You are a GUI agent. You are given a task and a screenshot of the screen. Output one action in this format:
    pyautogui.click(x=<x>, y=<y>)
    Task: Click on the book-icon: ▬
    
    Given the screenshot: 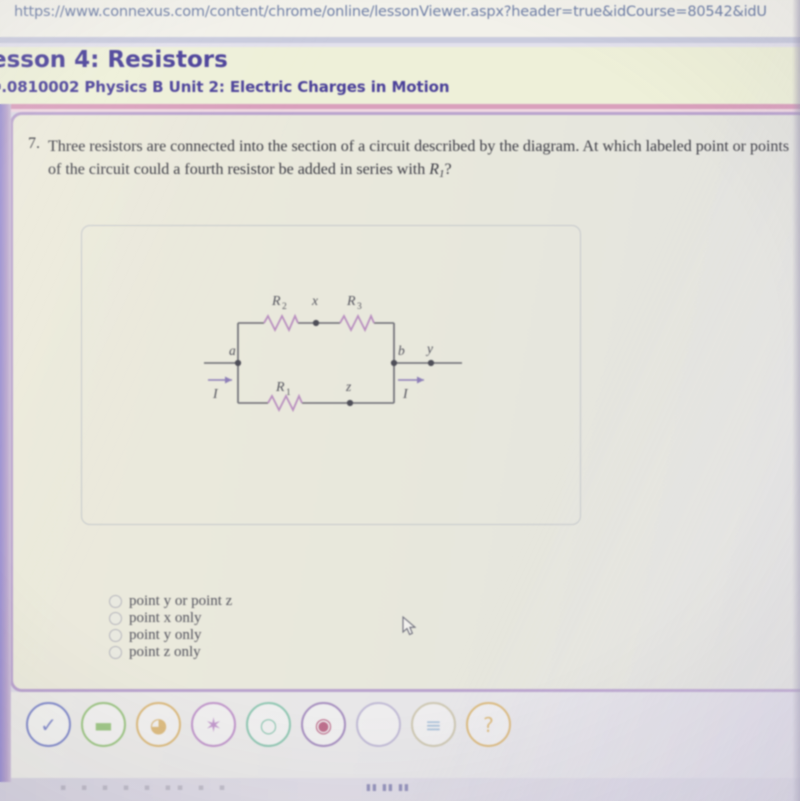 What is the action you would take?
    pyautogui.click(x=103, y=724)
    